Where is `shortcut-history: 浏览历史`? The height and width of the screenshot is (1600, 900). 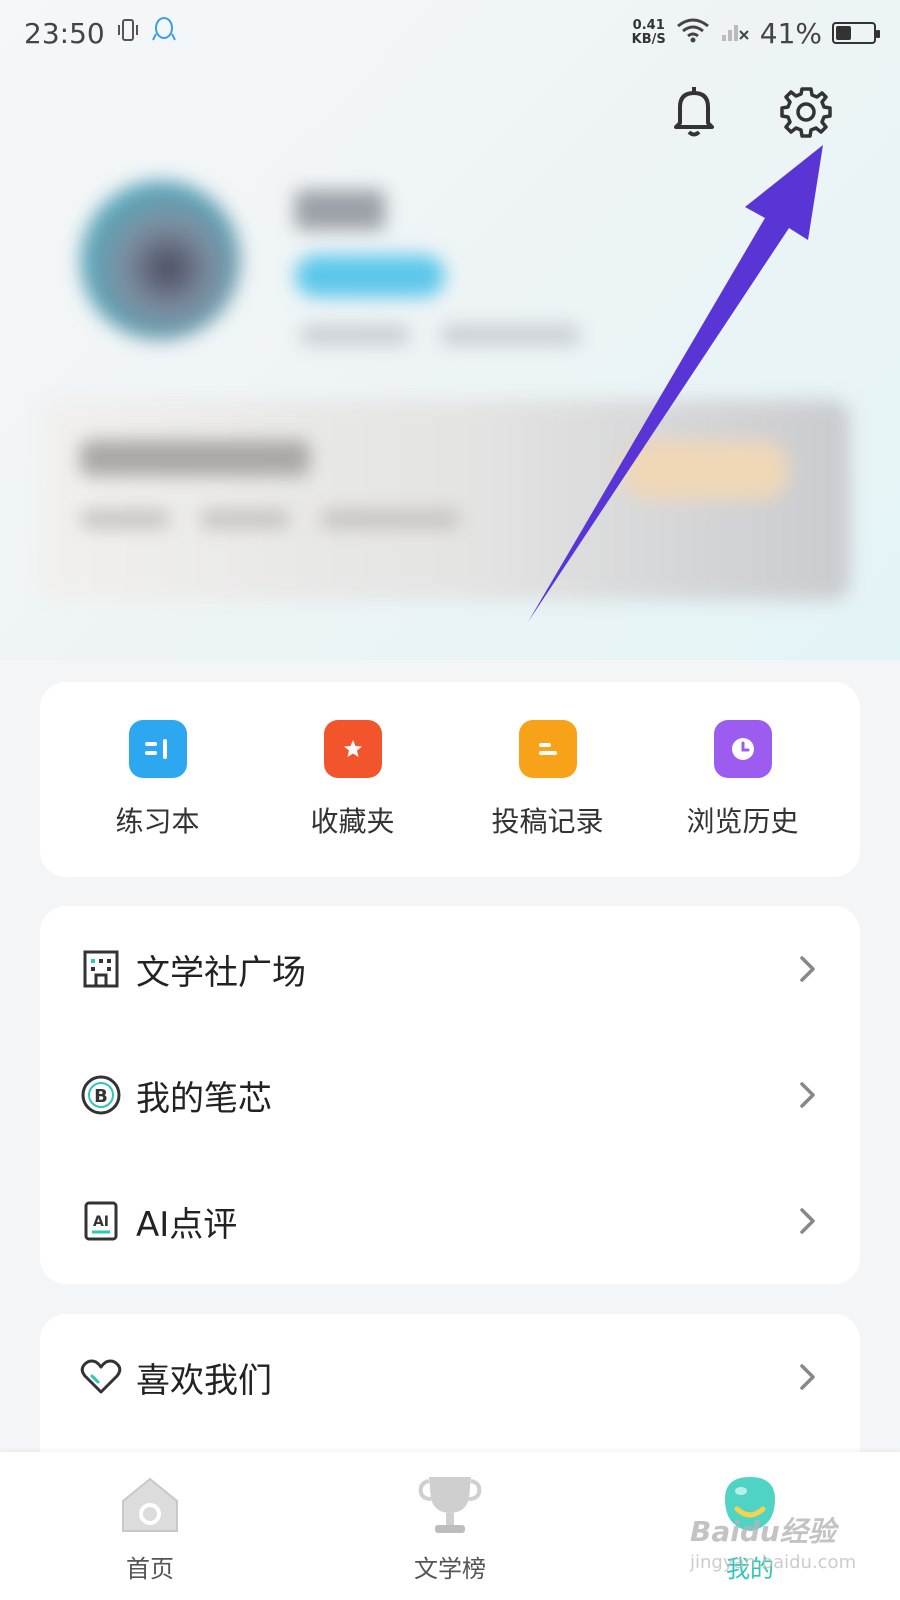 shortcut-history: 浏览历史 is located at coordinates (743, 779).